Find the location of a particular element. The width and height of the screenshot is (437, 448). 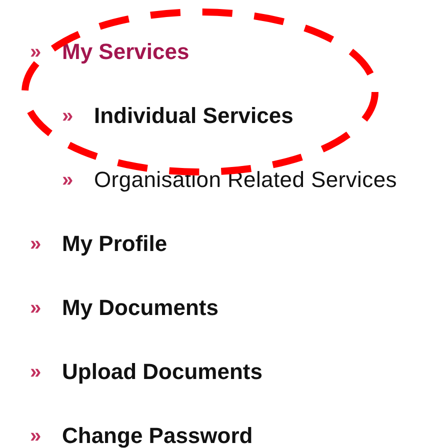

menu-link: Organisation Related Services is located at coordinates (245, 180).